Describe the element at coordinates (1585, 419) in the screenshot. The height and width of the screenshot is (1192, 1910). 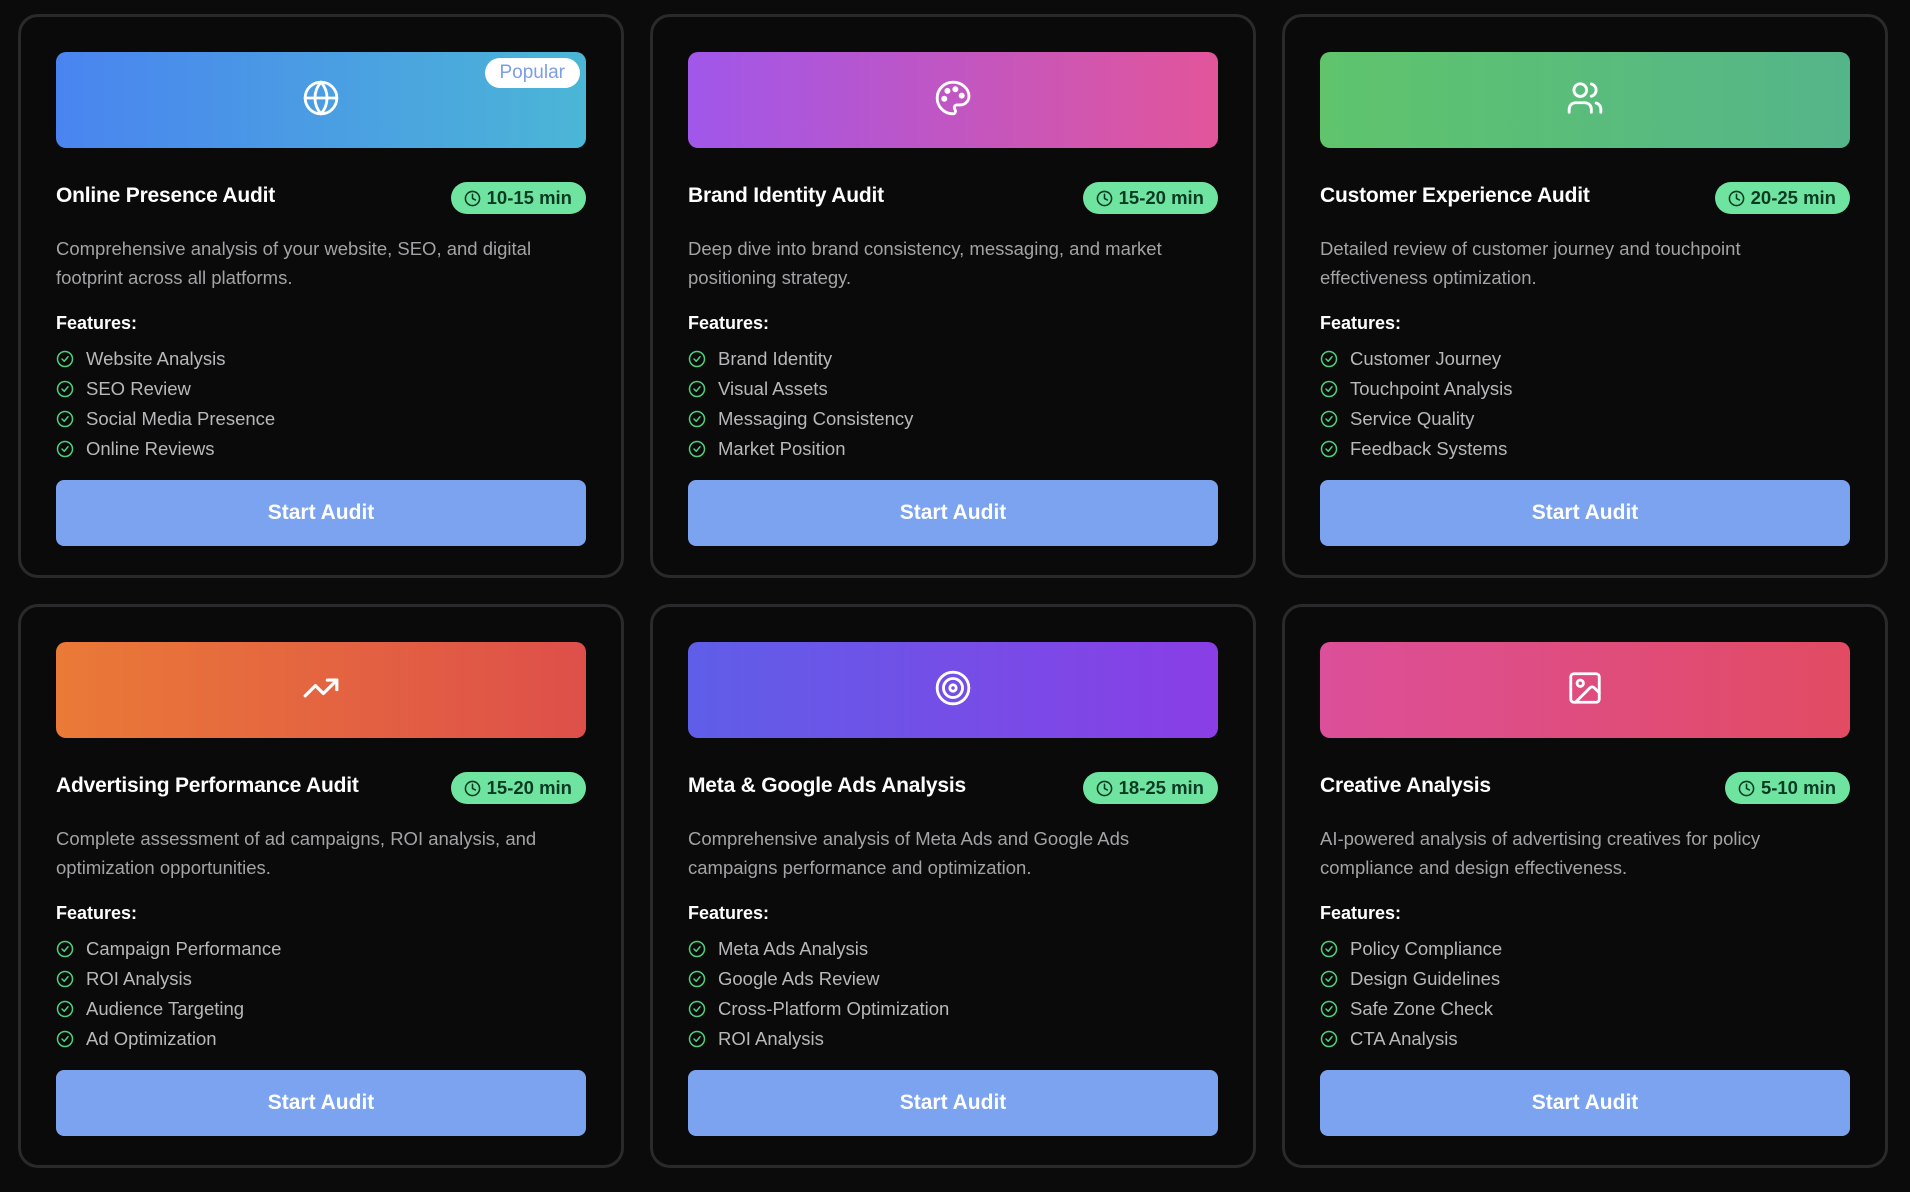
I see `feature-item: Service Quality` at that location.